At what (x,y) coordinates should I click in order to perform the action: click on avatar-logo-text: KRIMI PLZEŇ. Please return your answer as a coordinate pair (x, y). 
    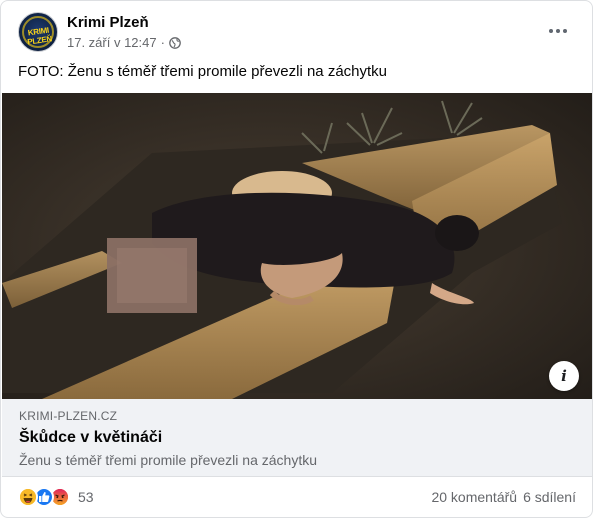
    Looking at the image, I should click on (39, 36).